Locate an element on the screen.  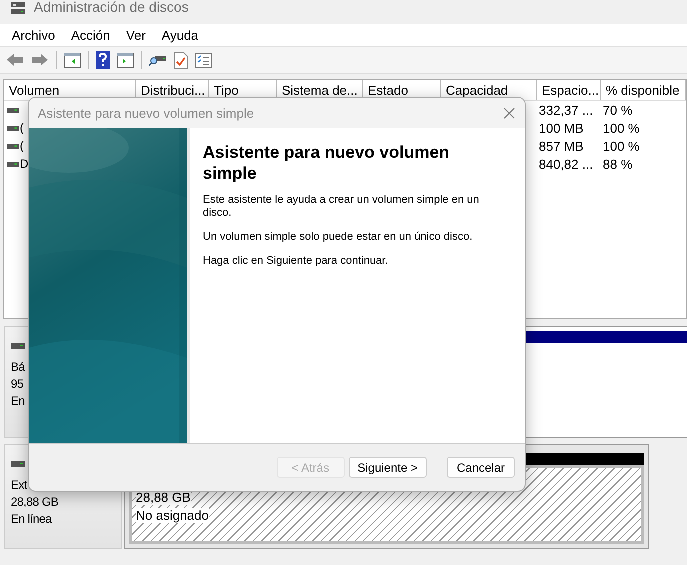
dialog-title: Asistente para nuevo volumen simple is located at coordinates (146, 113).